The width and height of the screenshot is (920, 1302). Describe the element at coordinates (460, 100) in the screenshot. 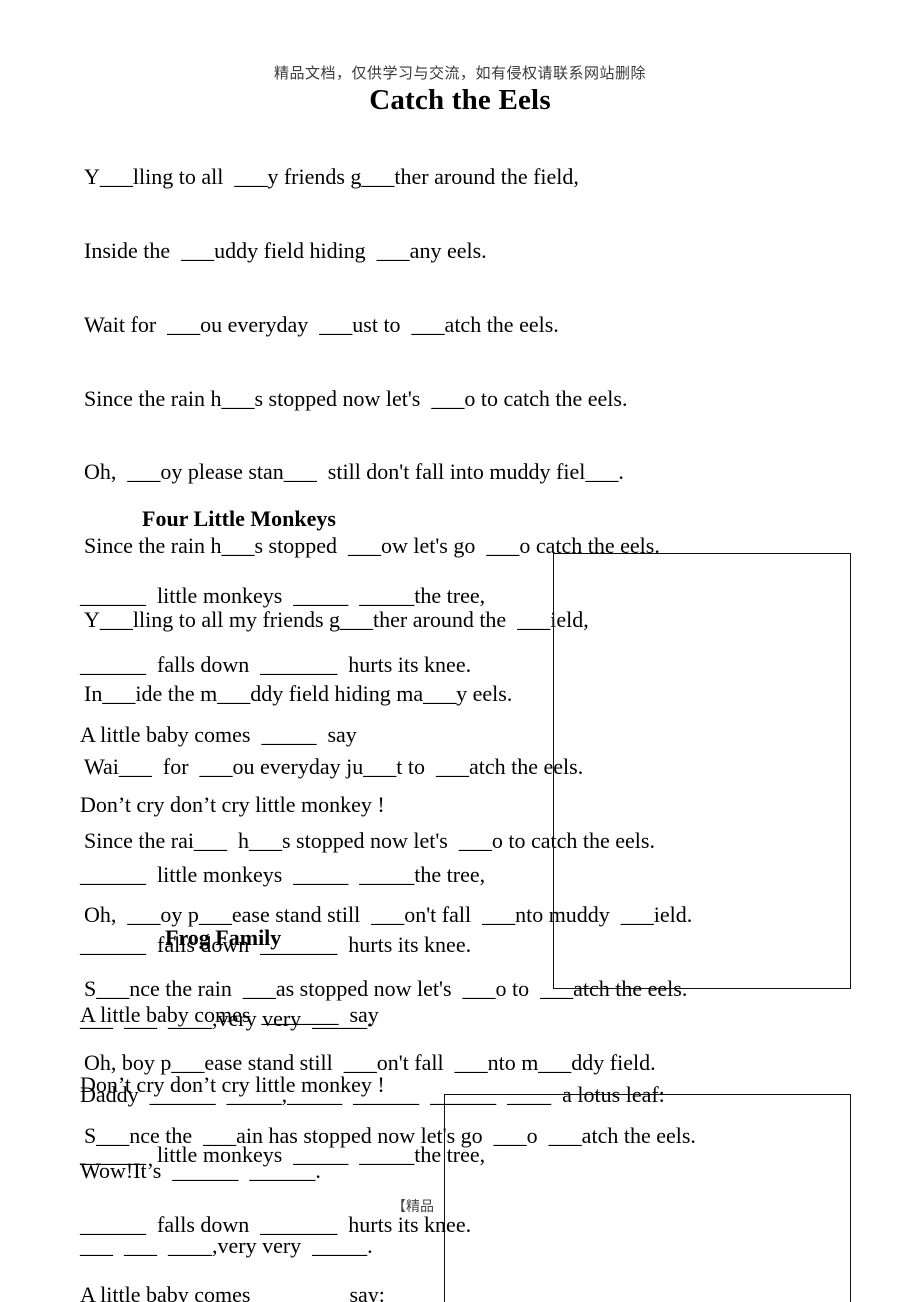

I see `page-title: Catch the Eels` at that location.